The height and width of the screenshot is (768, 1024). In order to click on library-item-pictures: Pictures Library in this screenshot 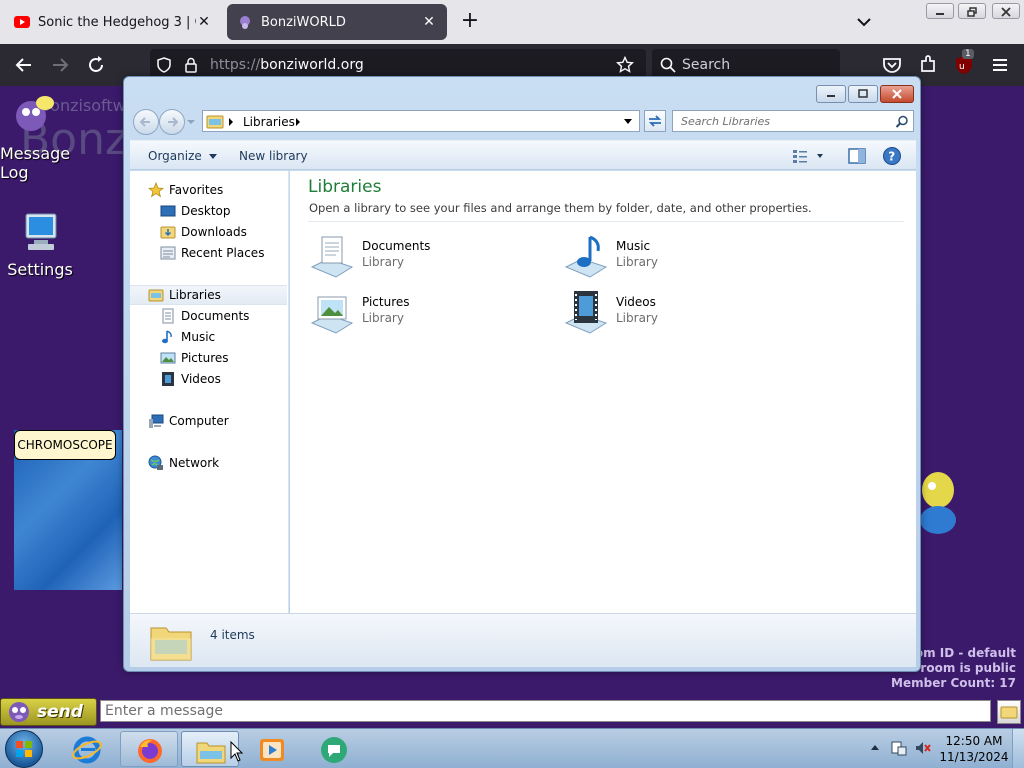, I will do `click(408, 313)`.